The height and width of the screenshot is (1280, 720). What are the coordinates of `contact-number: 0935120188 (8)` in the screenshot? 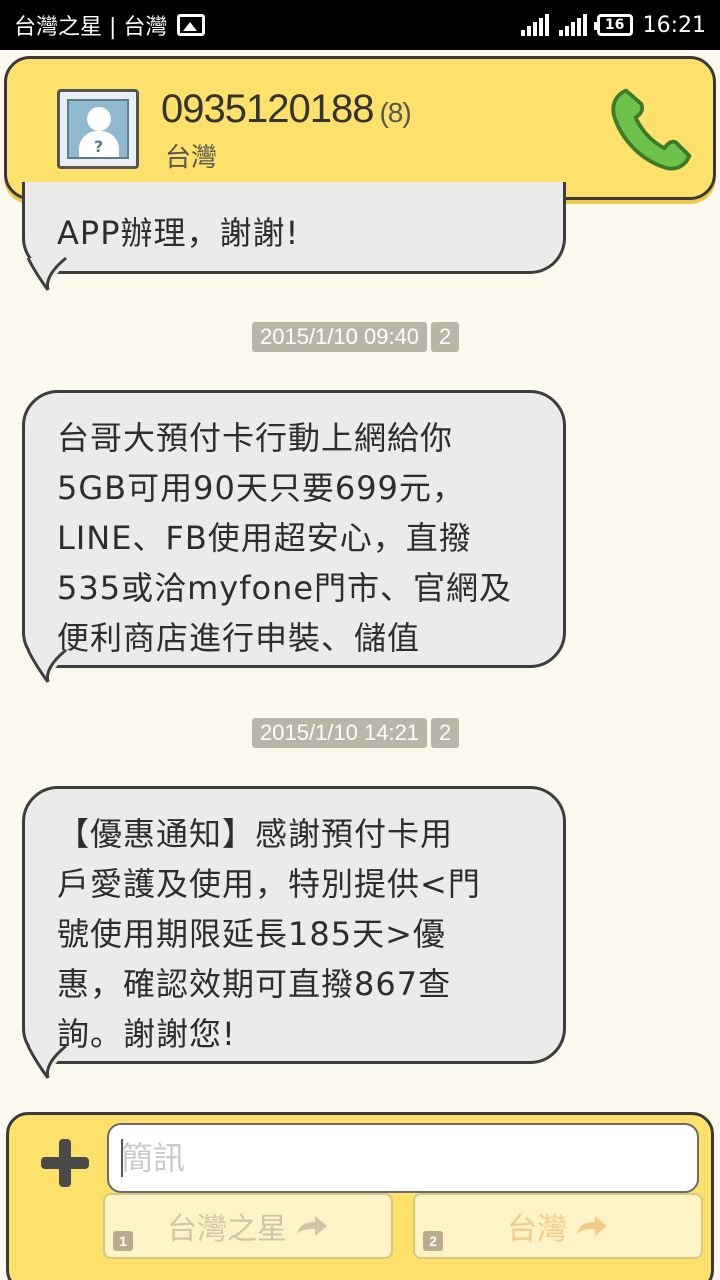 It's located at (286, 109).